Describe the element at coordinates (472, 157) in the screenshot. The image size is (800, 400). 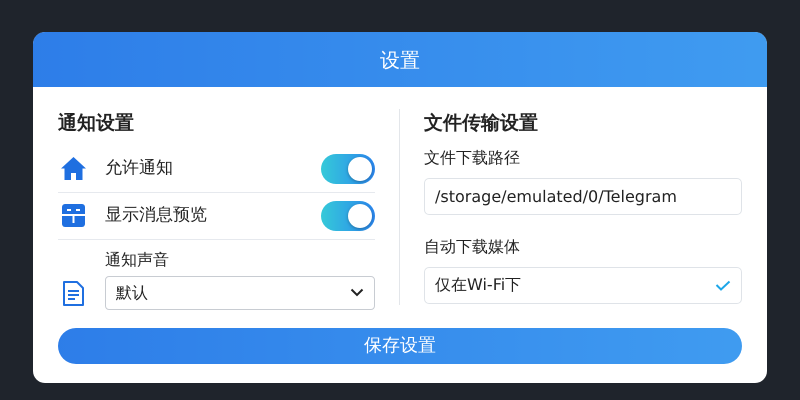
I see `field-label: 文件下载路径` at that location.